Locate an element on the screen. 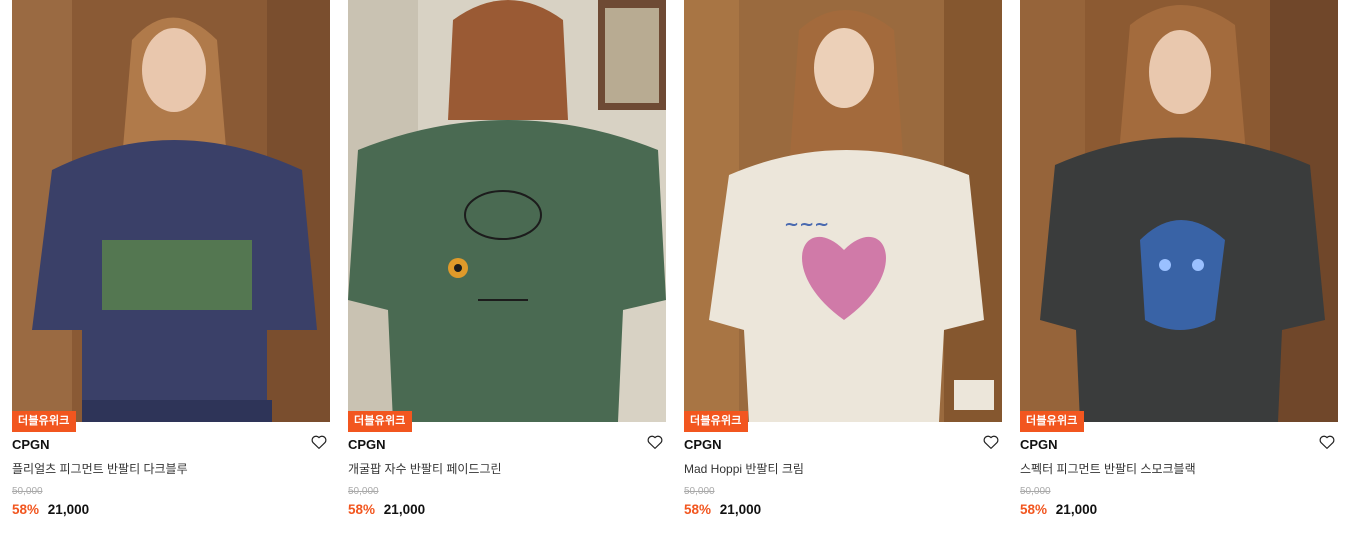 This screenshot has height=533, width=1345. product-name: 스펙터 피그먼트 반팔티 스모크블랙 is located at coordinates (1108, 468).